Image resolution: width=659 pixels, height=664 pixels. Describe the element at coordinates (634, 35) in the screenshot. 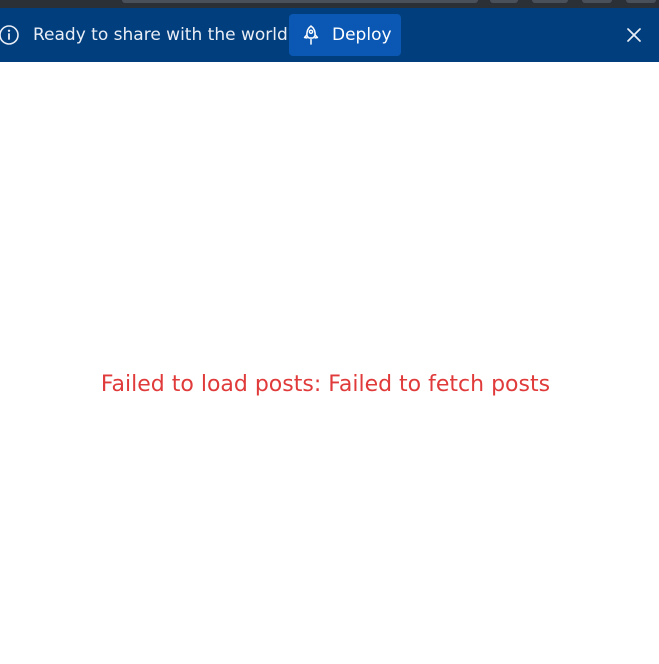

I see `close-icon` at that location.